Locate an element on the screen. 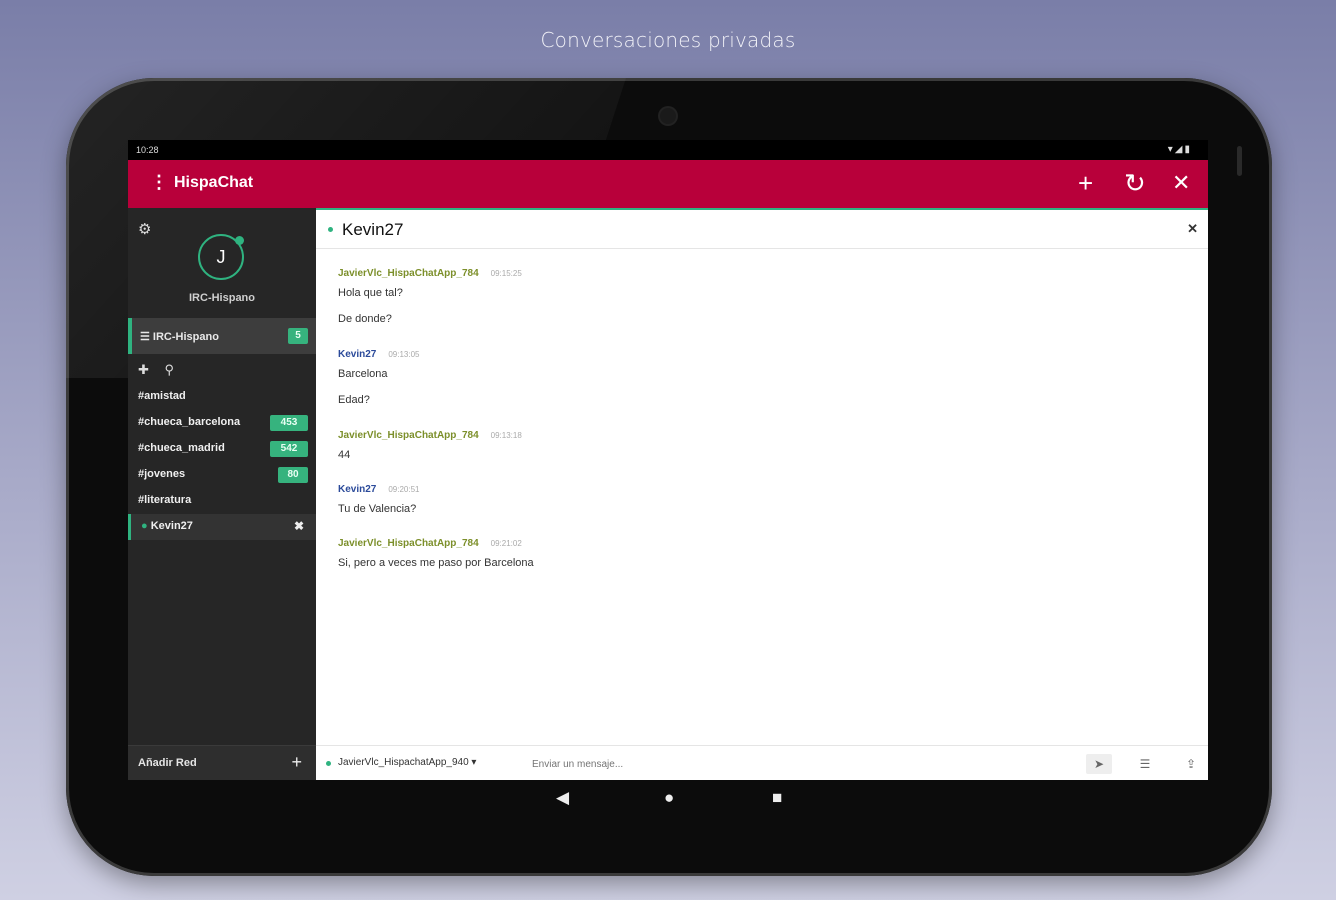 This screenshot has height=900, width=1336. message-author: Kevin27 09:13:05 is located at coordinates (379, 354).